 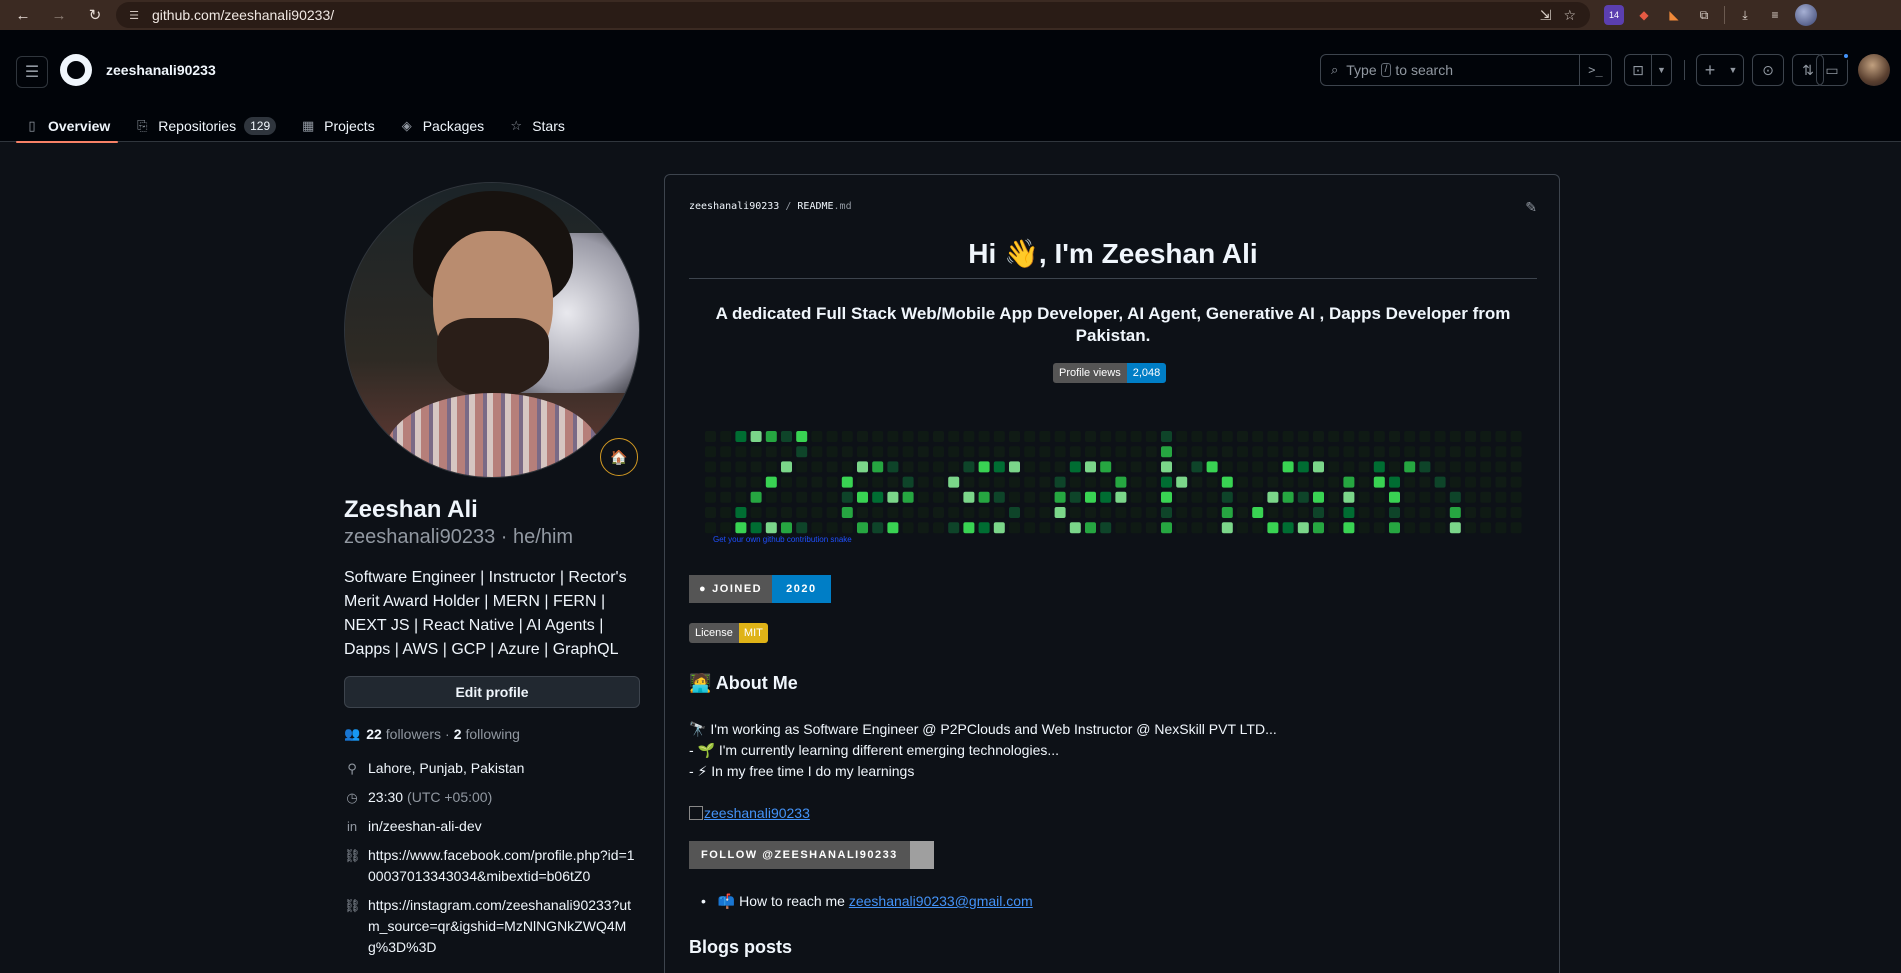 What do you see at coordinates (1466, 70) in the screenshot?
I see `search-input: ⌕ Type / to search >_` at bounding box center [1466, 70].